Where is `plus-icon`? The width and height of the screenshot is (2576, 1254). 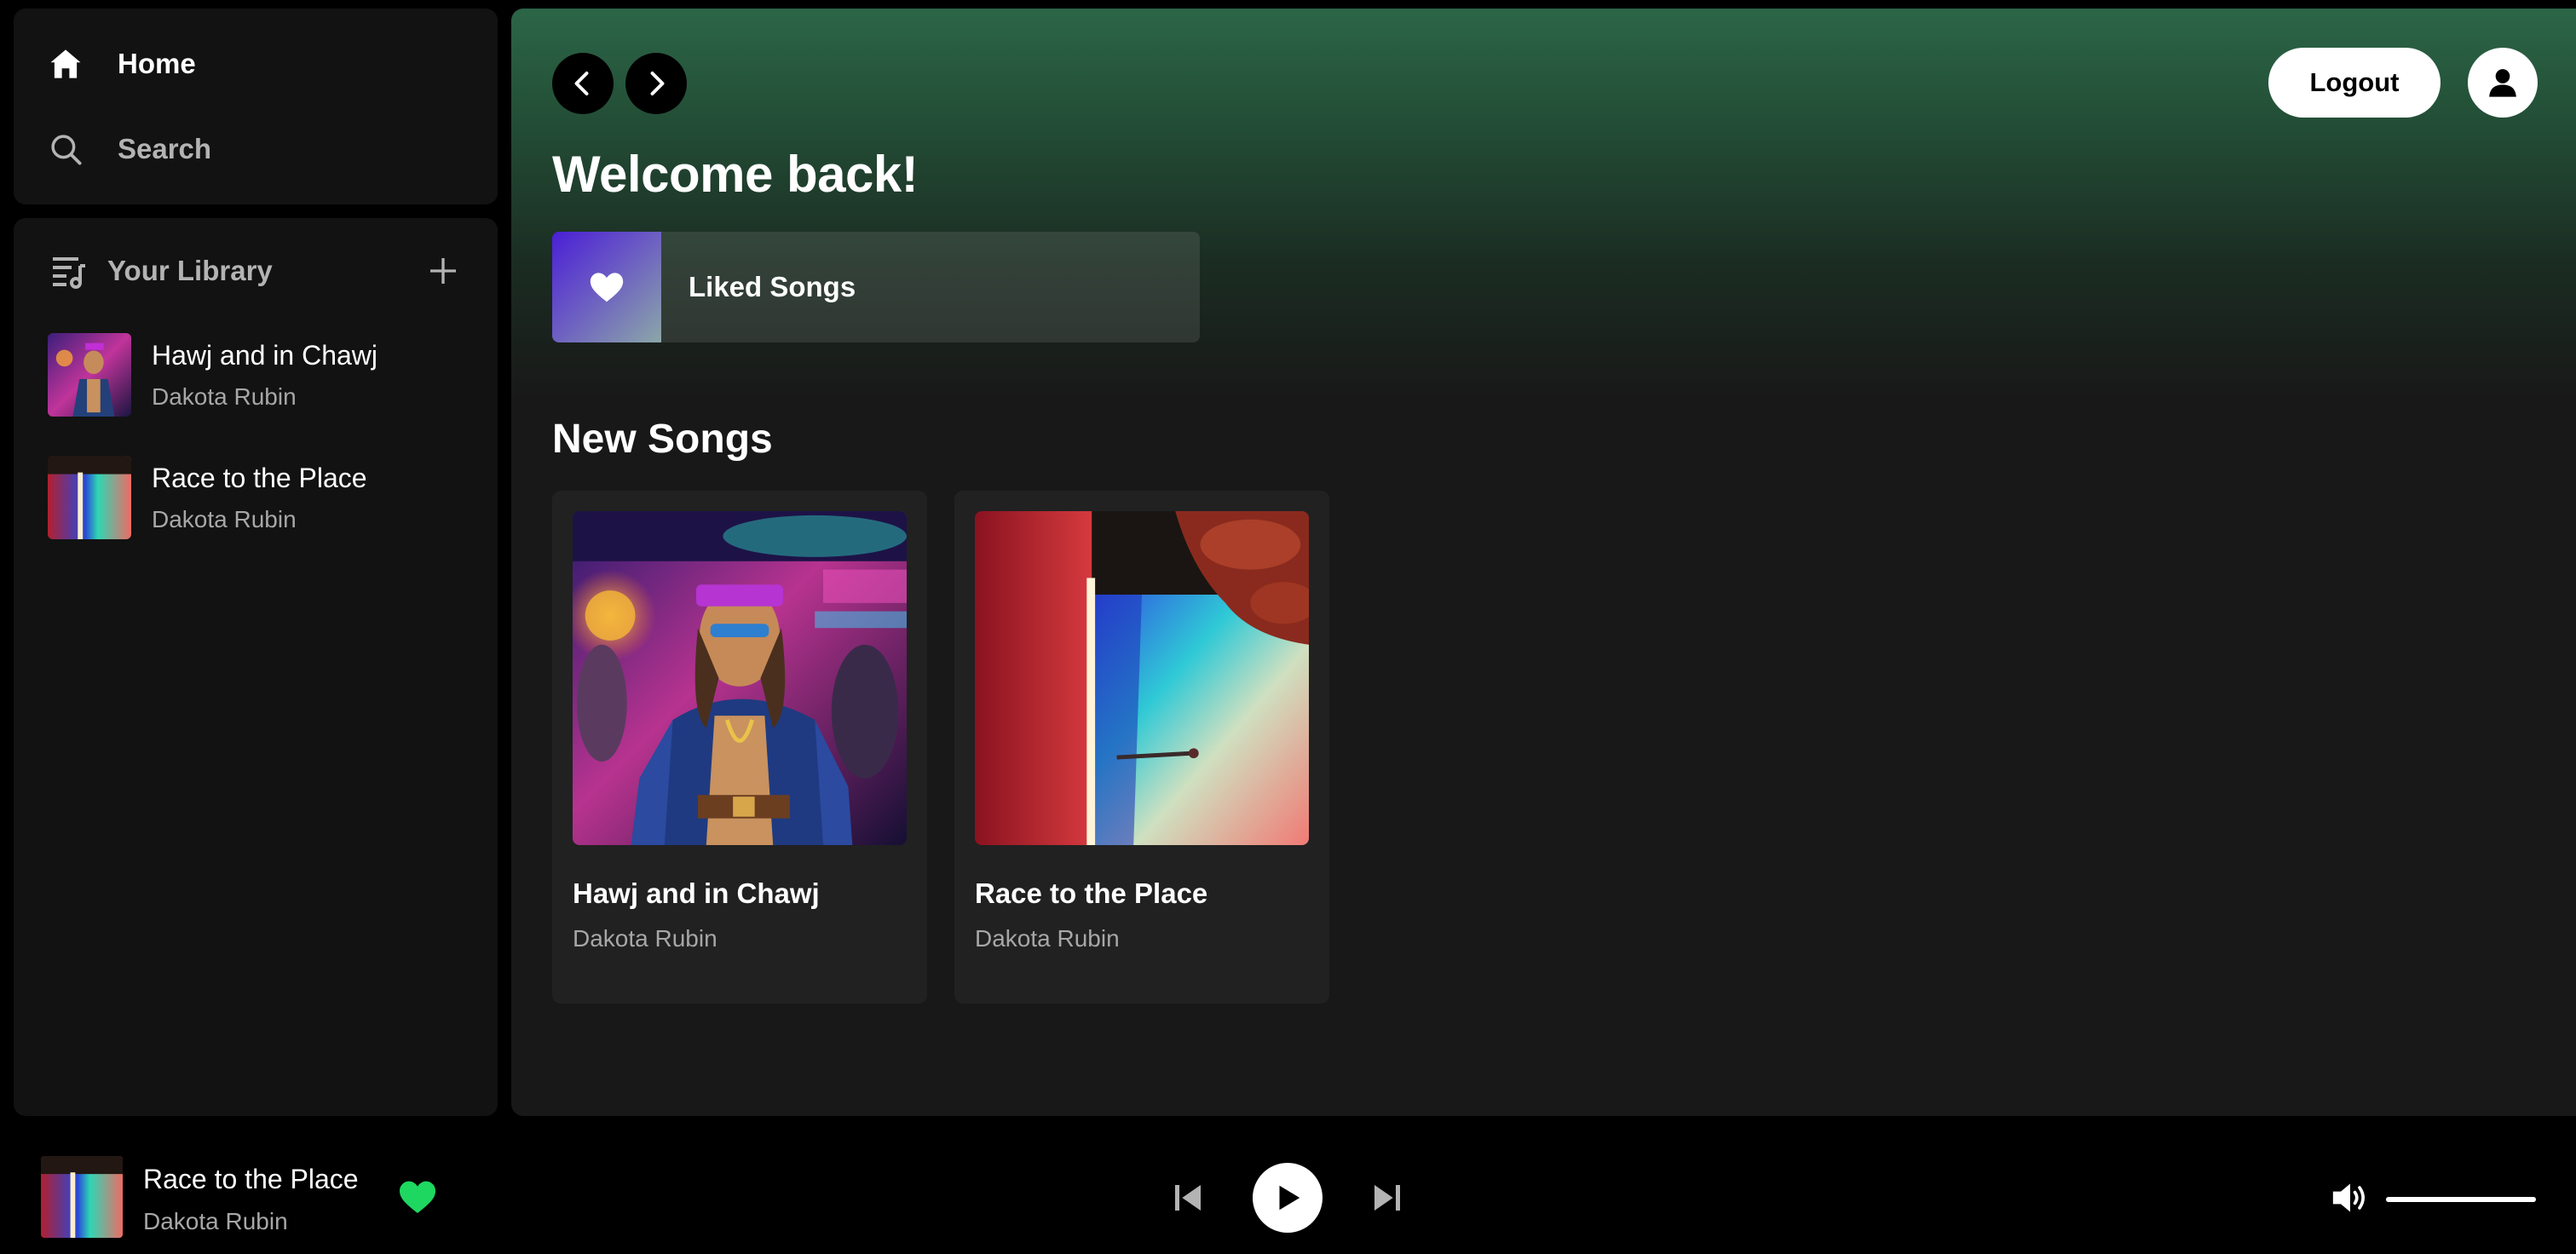
plus-icon is located at coordinates (443, 271).